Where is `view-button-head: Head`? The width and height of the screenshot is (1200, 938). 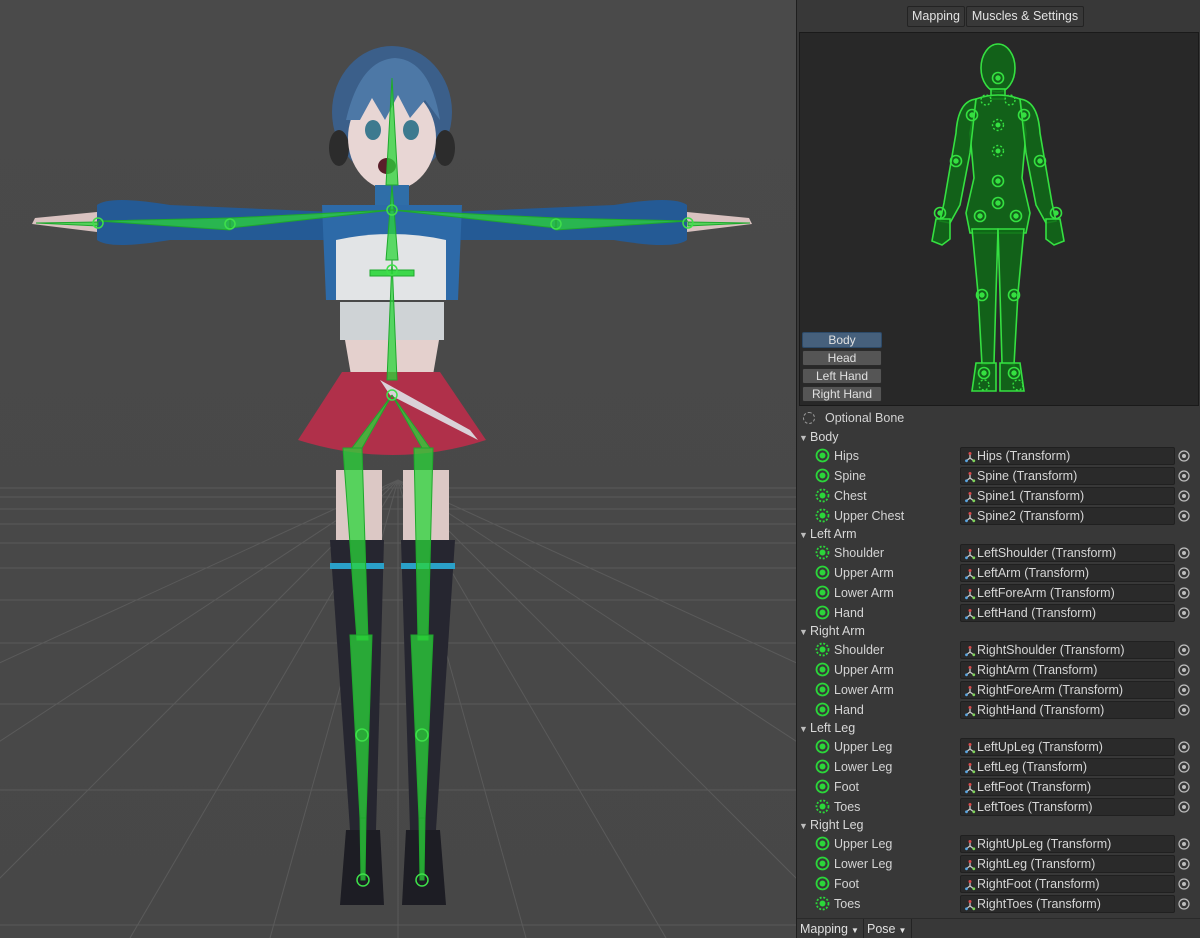
view-button-head: Head is located at coordinates (842, 358).